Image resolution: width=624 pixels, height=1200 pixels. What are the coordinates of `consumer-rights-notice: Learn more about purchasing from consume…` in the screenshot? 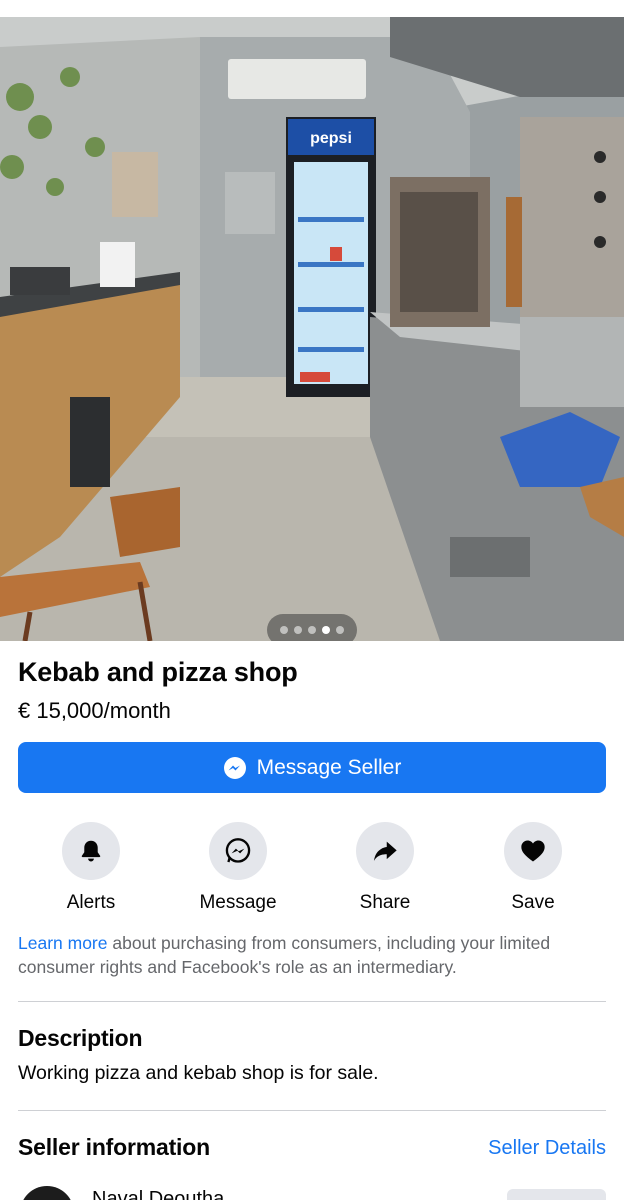 It's located at (298, 955).